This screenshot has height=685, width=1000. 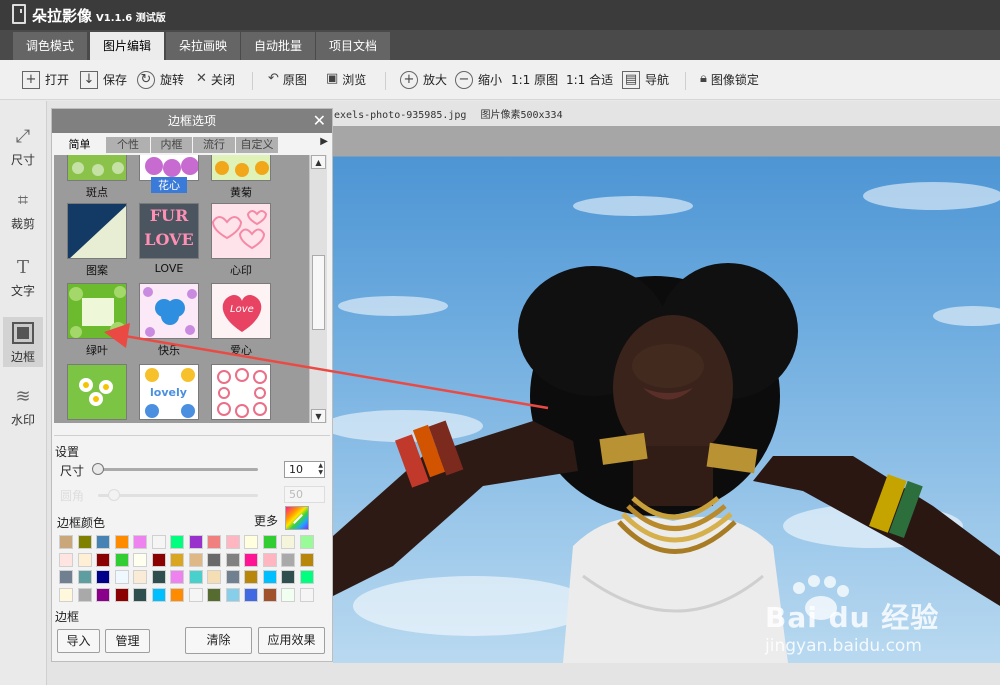 What do you see at coordinates (127, 46) in the screenshot?
I see `tab-image-edit: 图片编辑` at bounding box center [127, 46].